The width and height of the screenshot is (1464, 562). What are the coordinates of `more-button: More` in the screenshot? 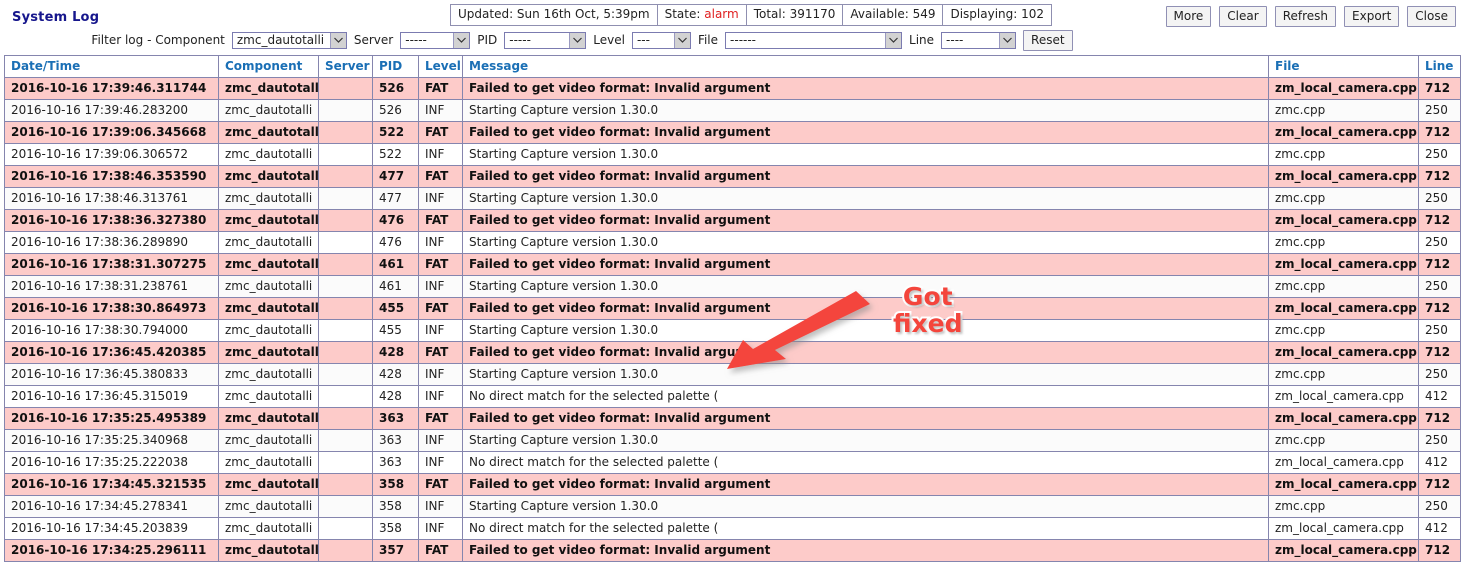 It's located at (1188, 16).